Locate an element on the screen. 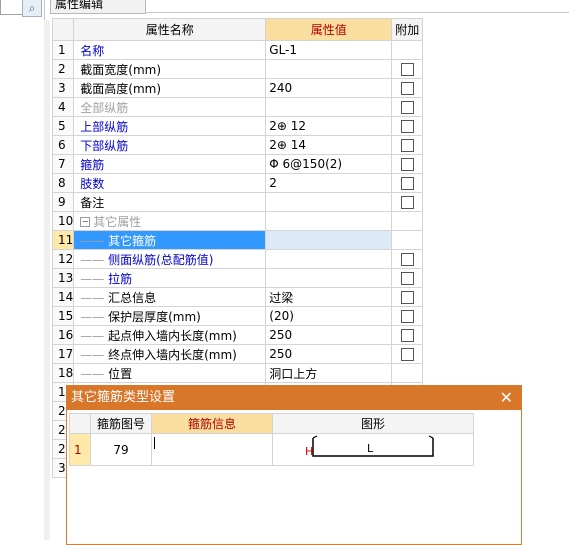 This screenshot has height=545, width=569. stirrup-code-cell: 79 is located at coordinates (121, 449).